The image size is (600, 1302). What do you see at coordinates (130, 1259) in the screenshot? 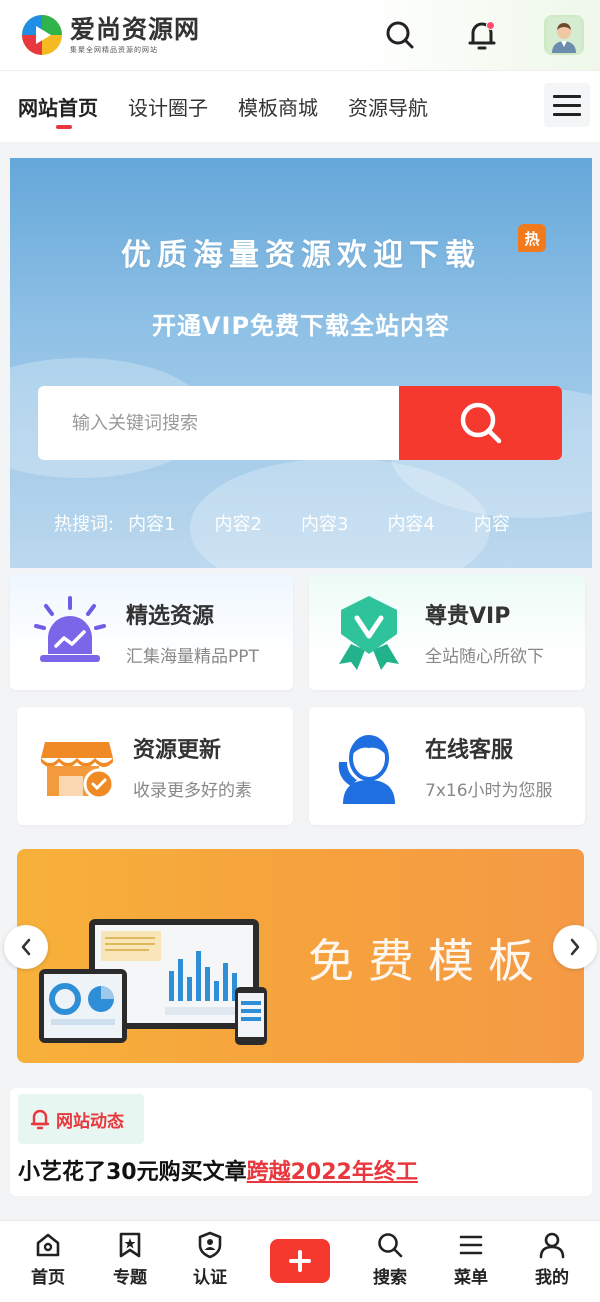
I see `tab-topics: 专题` at bounding box center [130, 1259].